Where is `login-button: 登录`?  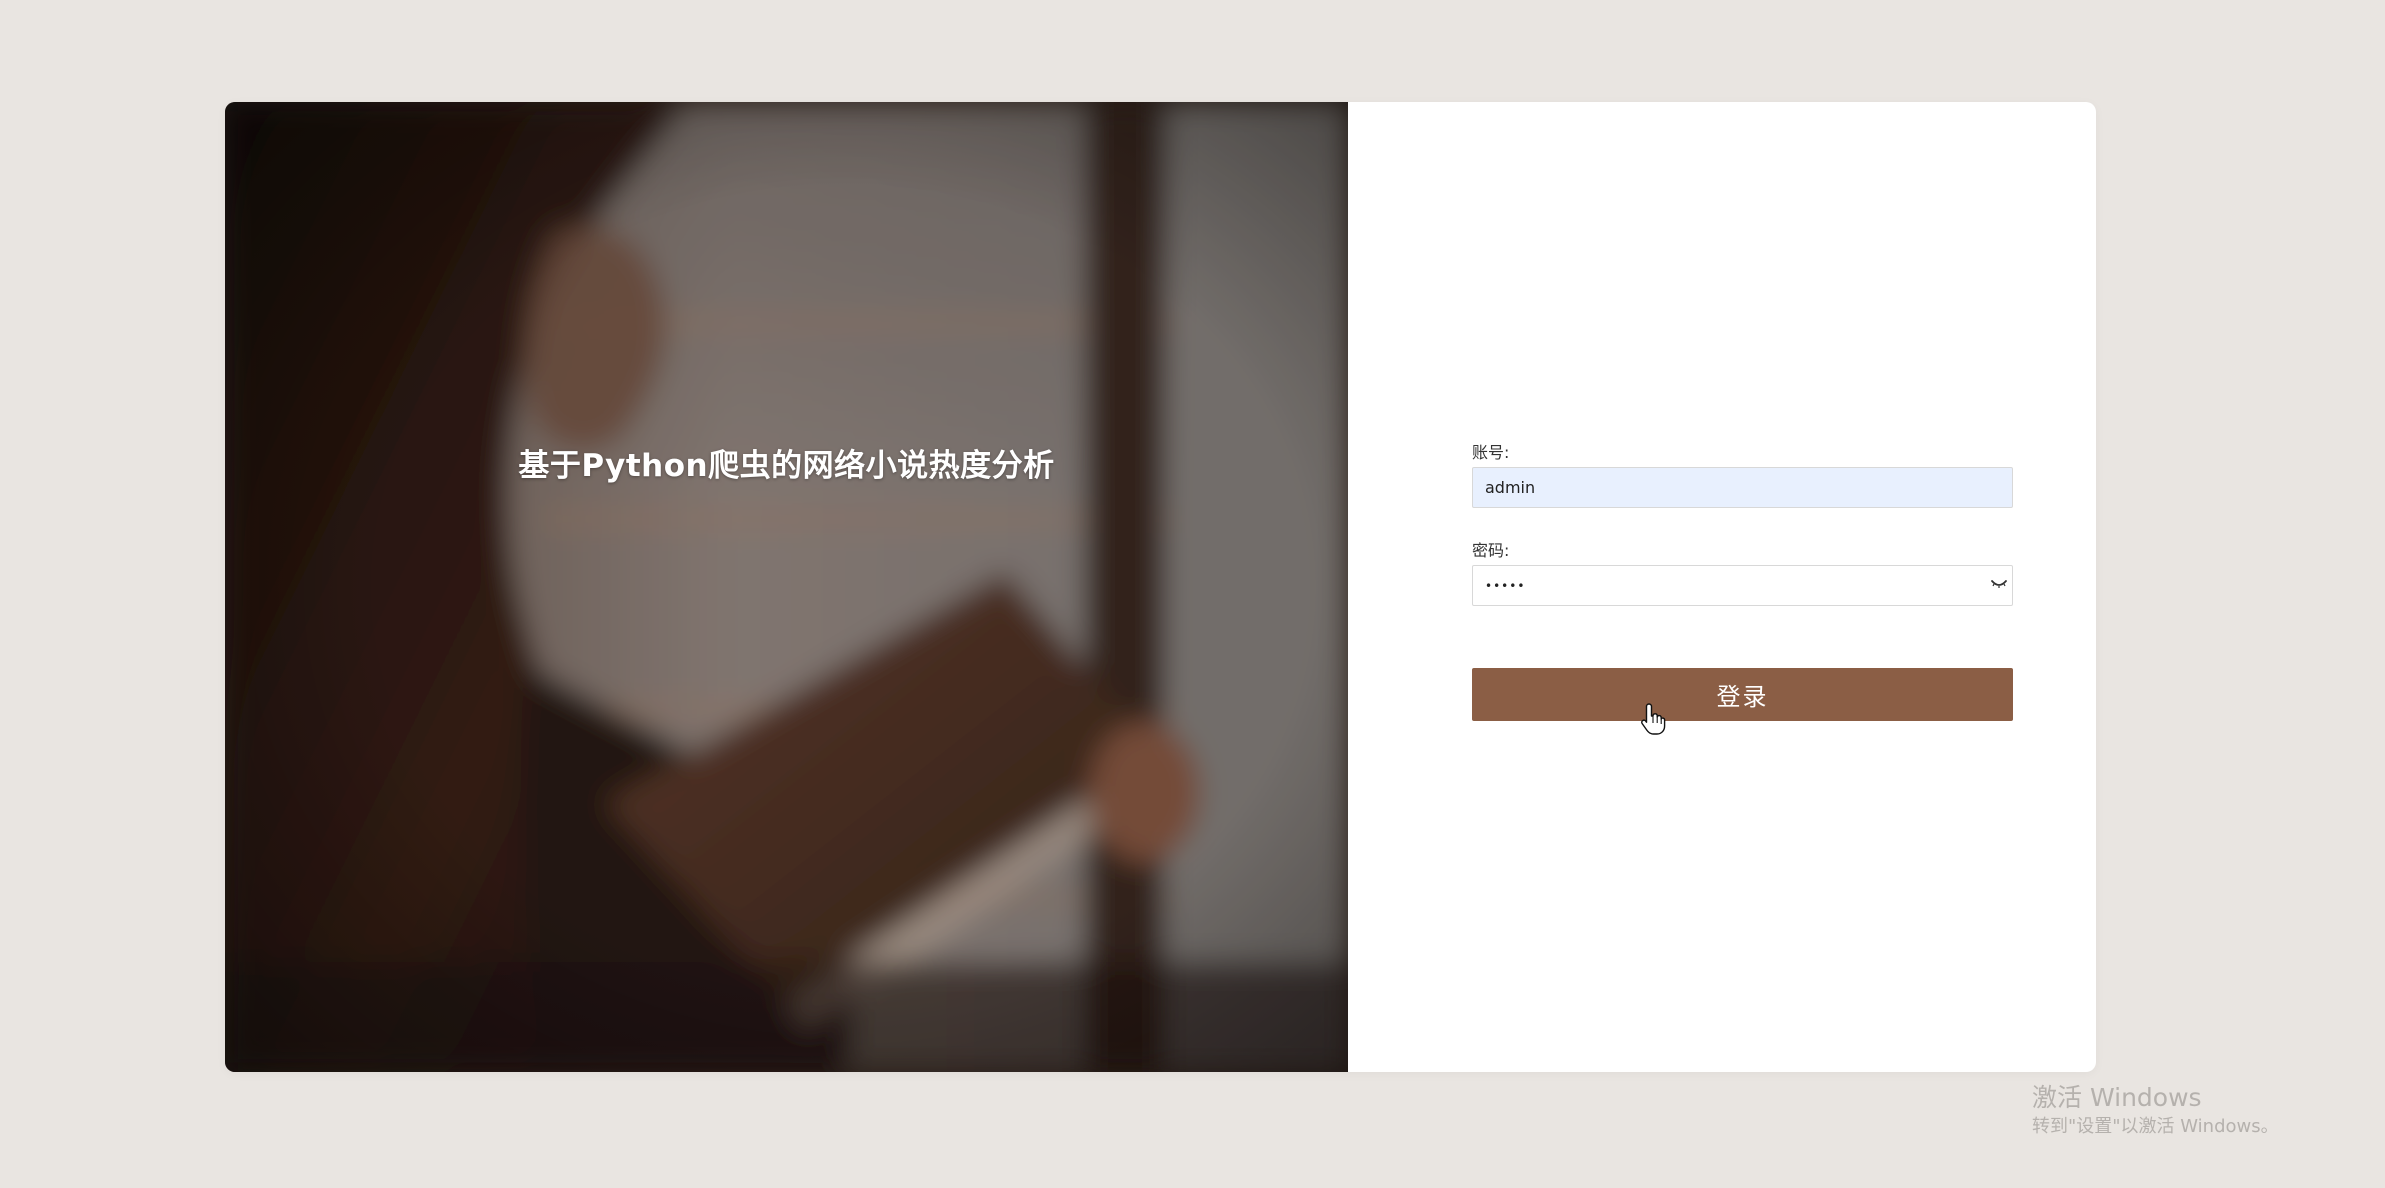 login-button: 登录 is located at coordinates (1742, 694).